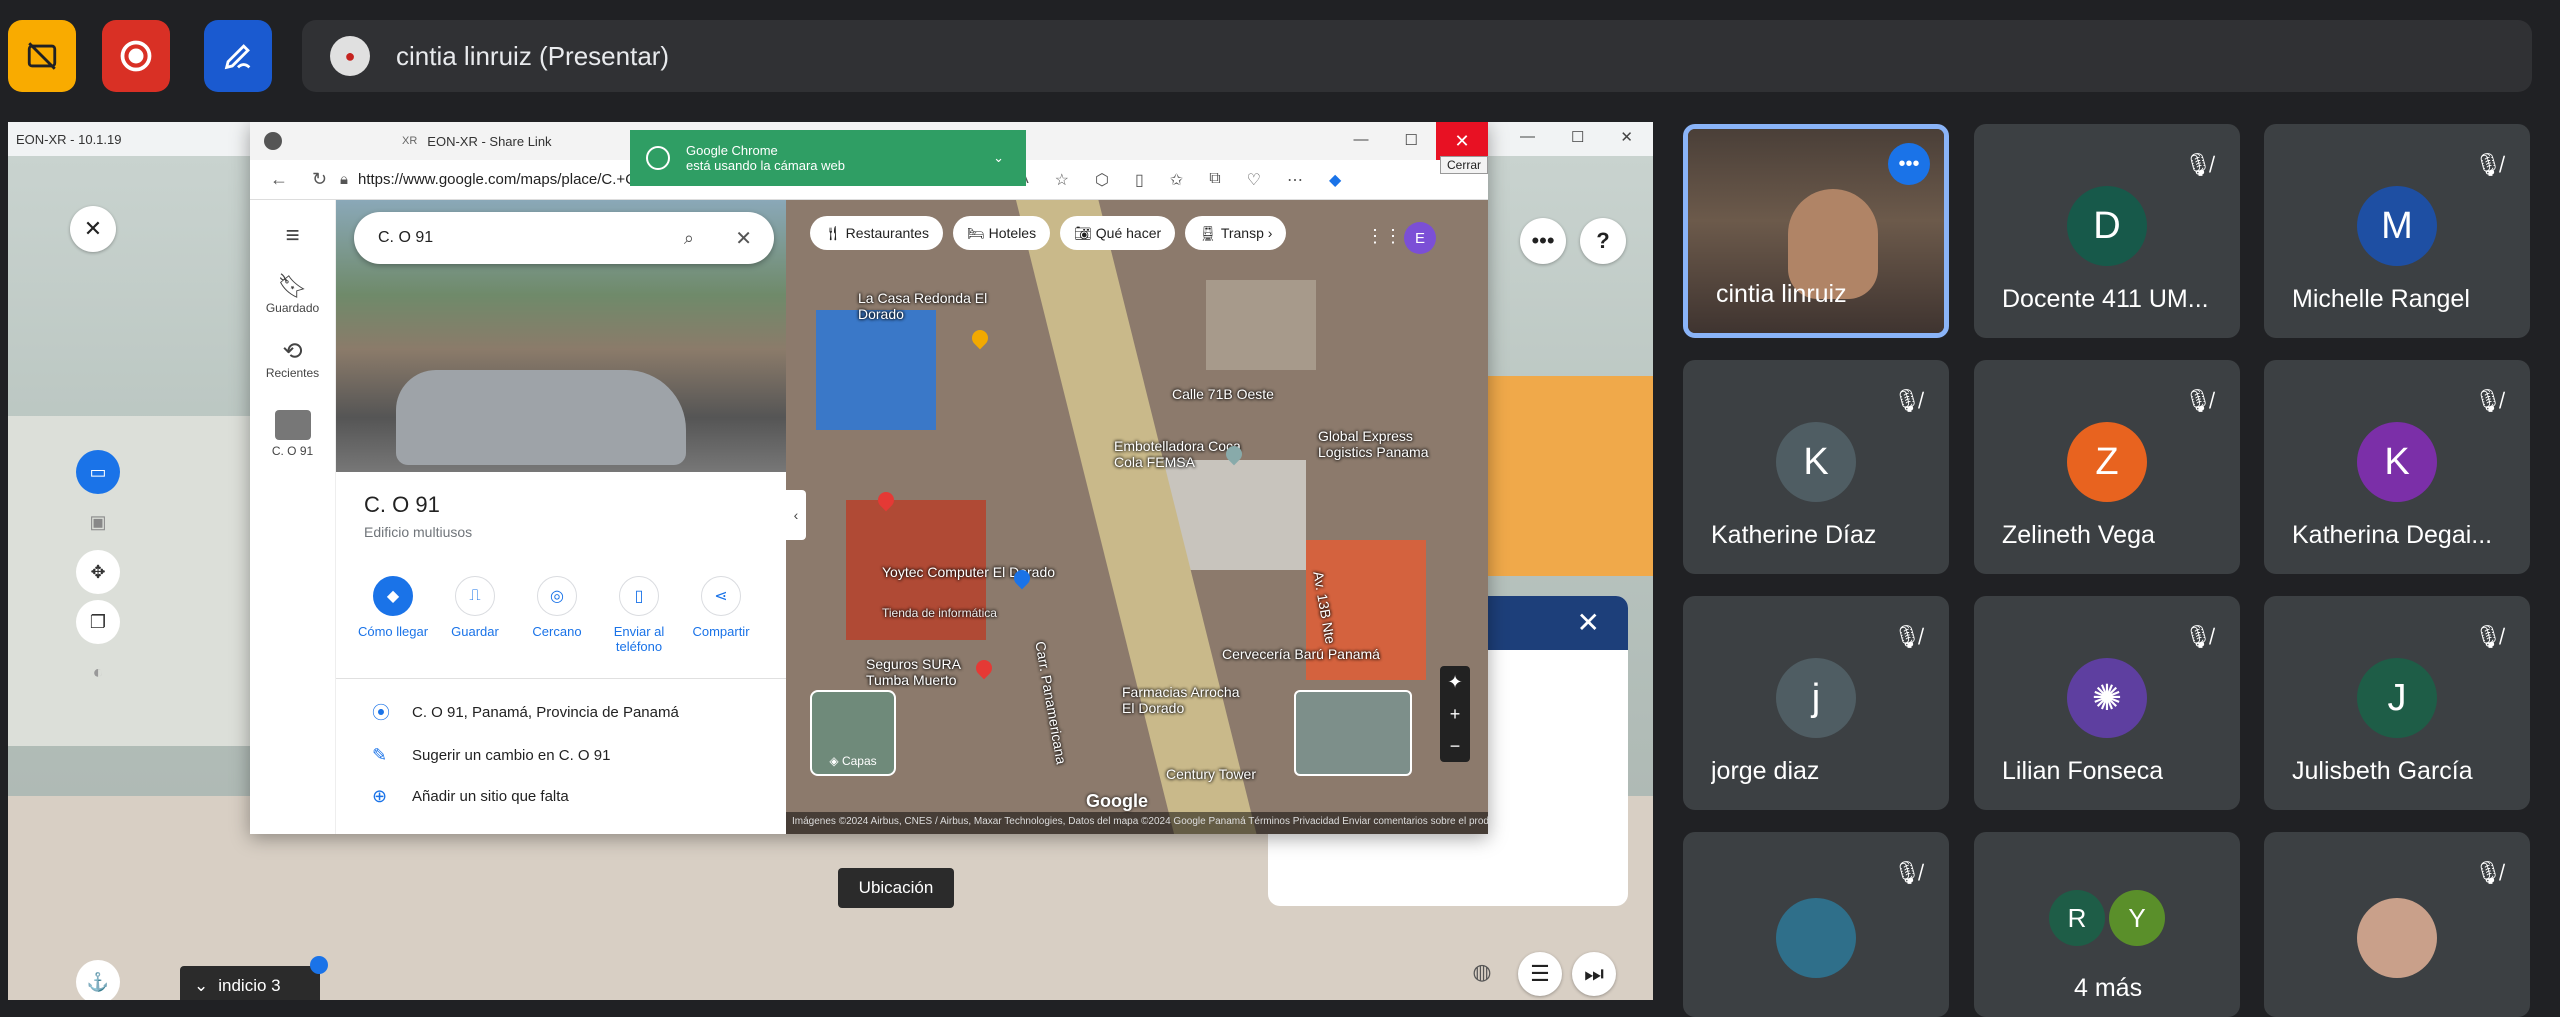 This screenshot has width=2560, height=1017. Describe the element at coordinates (475, 596) in the screenshot. I see `bookmark-icon: ⎍` at that location.